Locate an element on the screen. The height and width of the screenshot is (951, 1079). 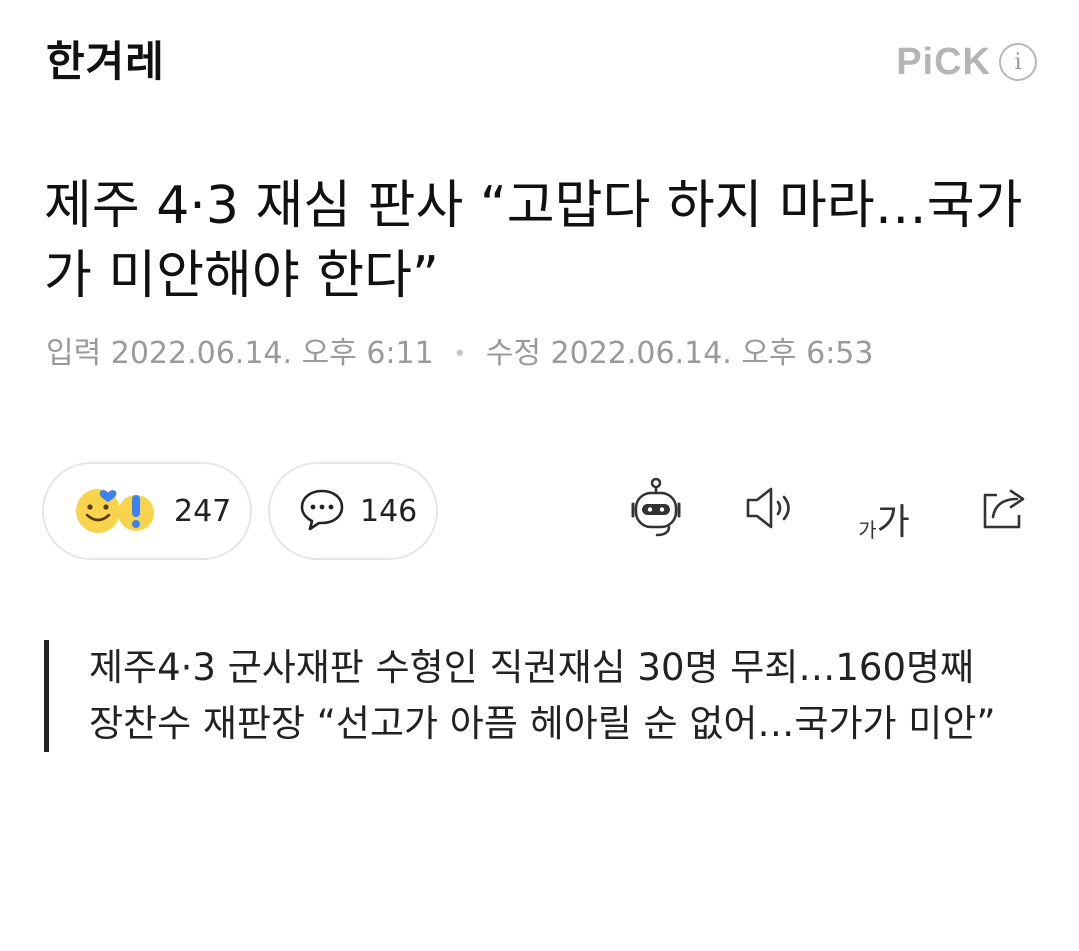
reaction-emoji-icon is located at coordinates (116, 511).